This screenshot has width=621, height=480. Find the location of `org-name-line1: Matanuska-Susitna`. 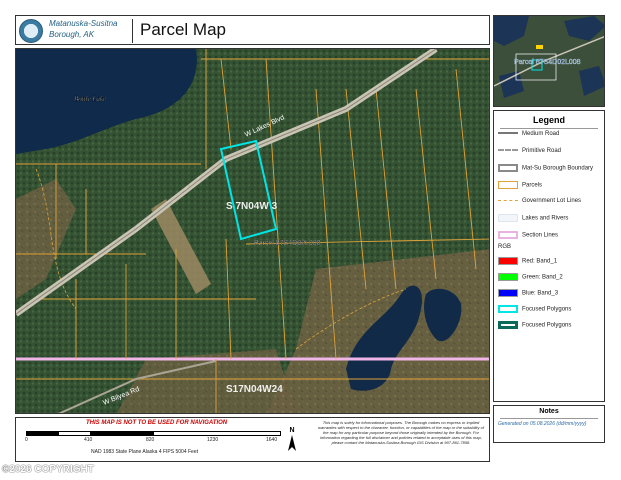

org-name-line1: Matanuska-Susitna is located at coordinates (83, 23).